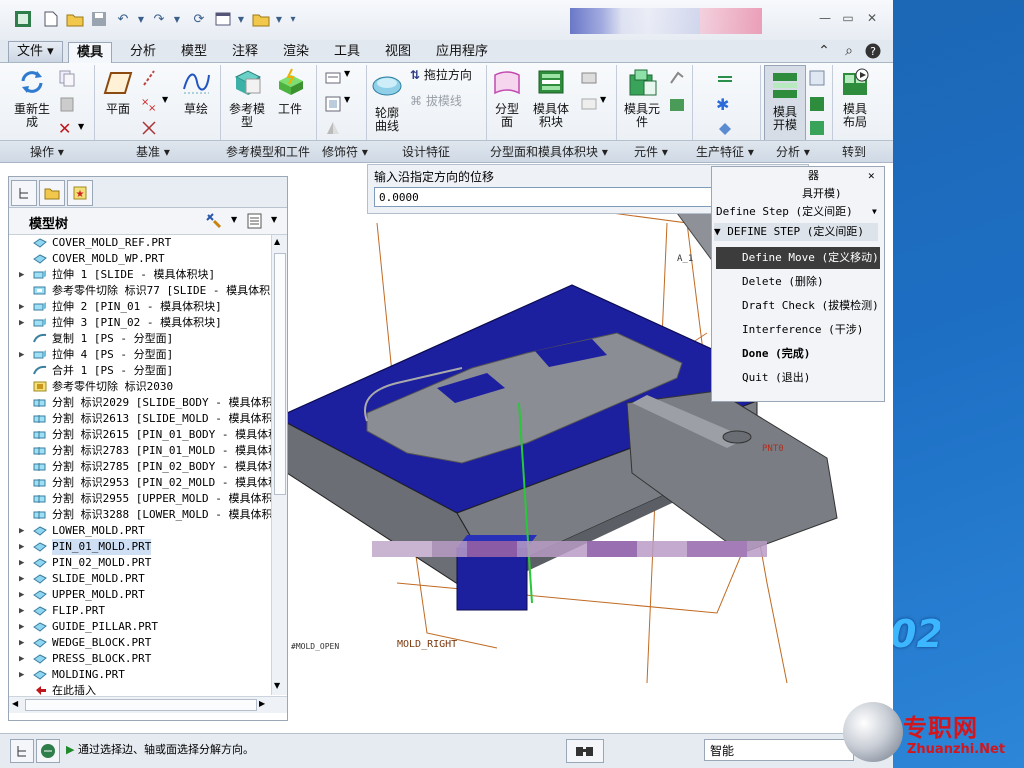  Describe the element at coordinates (345, 151) in the screenshot. I see `group-modifiers: 修饰符 ▾` at that location.